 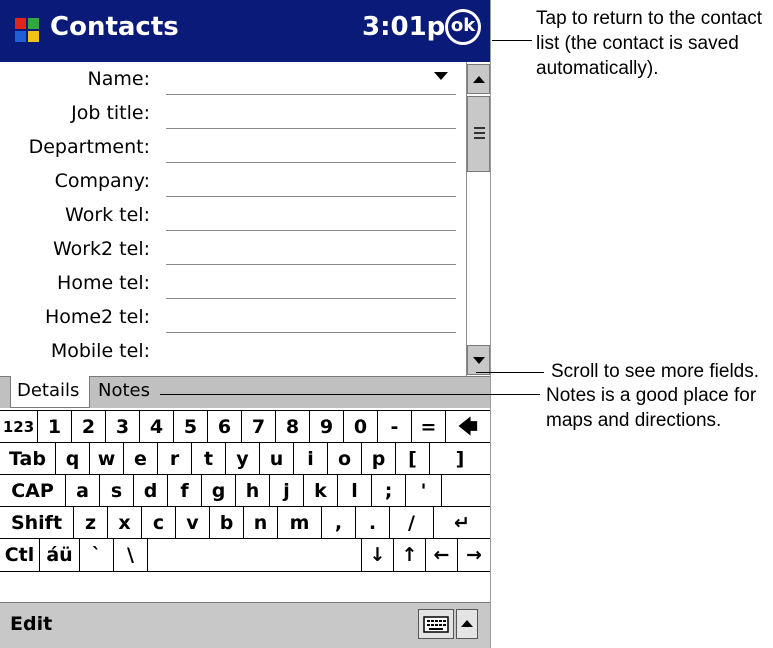 I want to click on callout-line-text: Notes is a good place for, so click(x=651, y=395).